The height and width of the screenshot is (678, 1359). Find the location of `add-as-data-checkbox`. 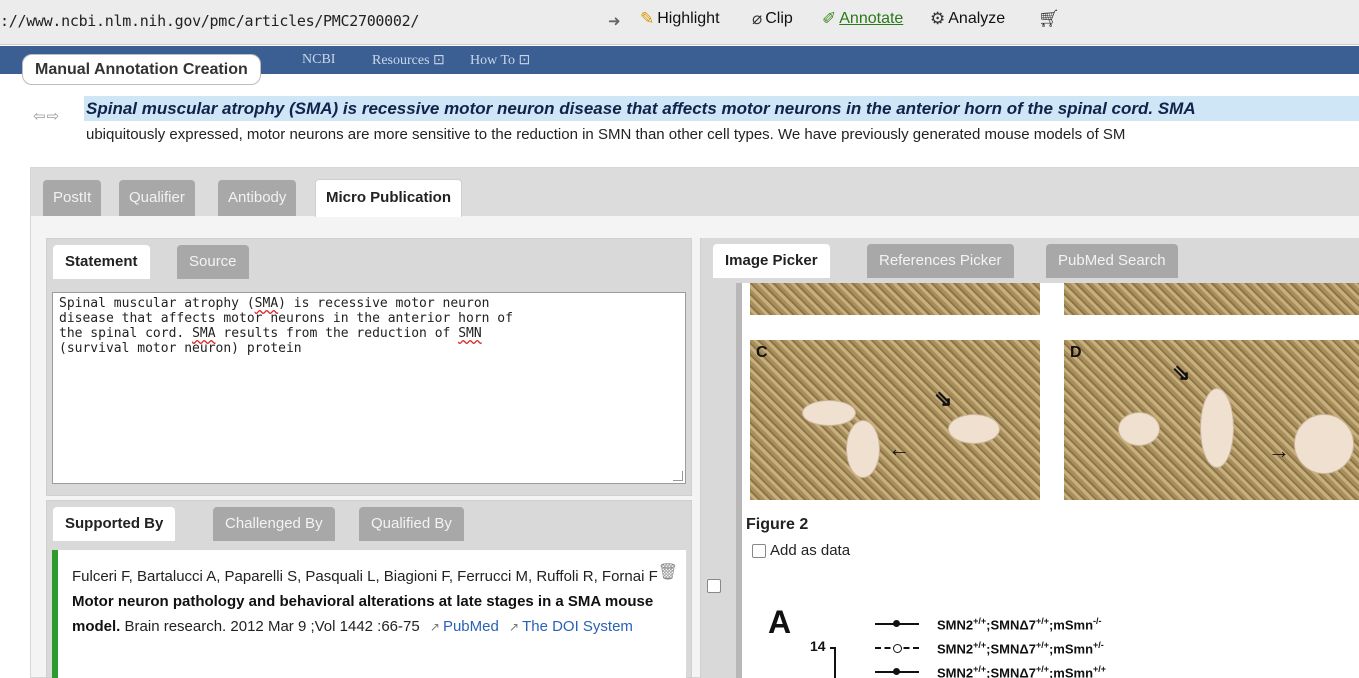

add-as-data-checkbox is located at coordinates (759, 550).